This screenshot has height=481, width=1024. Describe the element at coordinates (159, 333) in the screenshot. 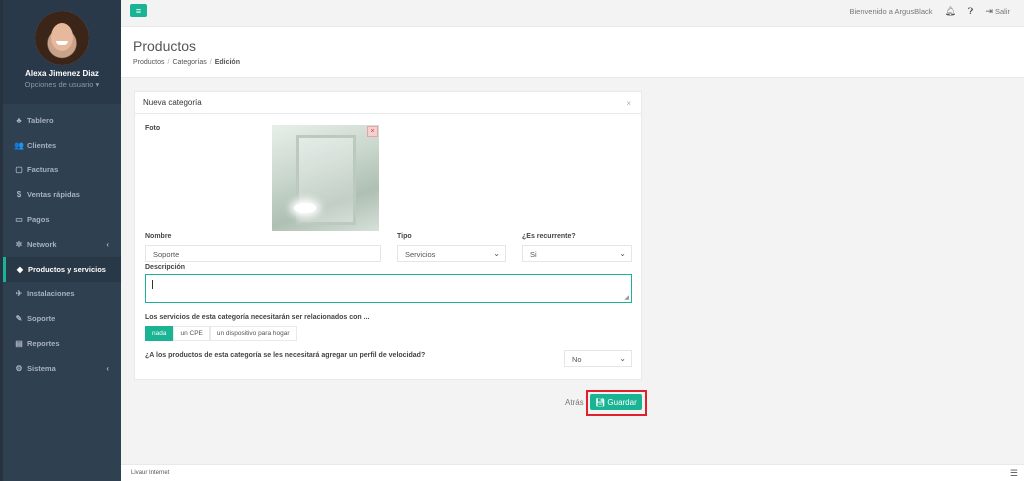

I see `relation-option-nada: nada` at that location.